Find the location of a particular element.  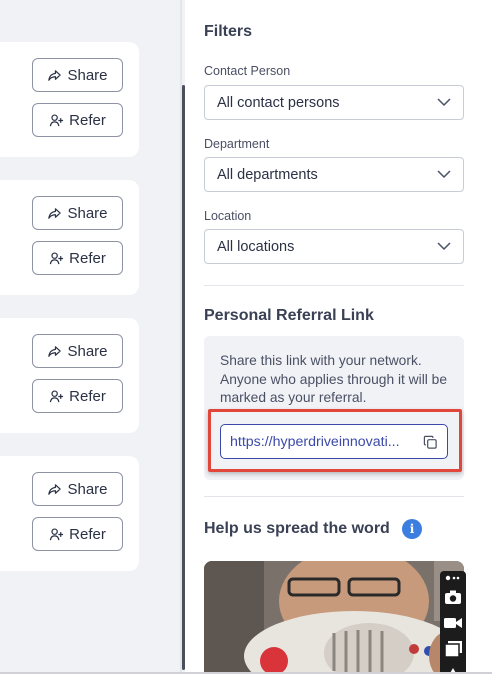

department-select: All departments is located at coordinates (334, 174).